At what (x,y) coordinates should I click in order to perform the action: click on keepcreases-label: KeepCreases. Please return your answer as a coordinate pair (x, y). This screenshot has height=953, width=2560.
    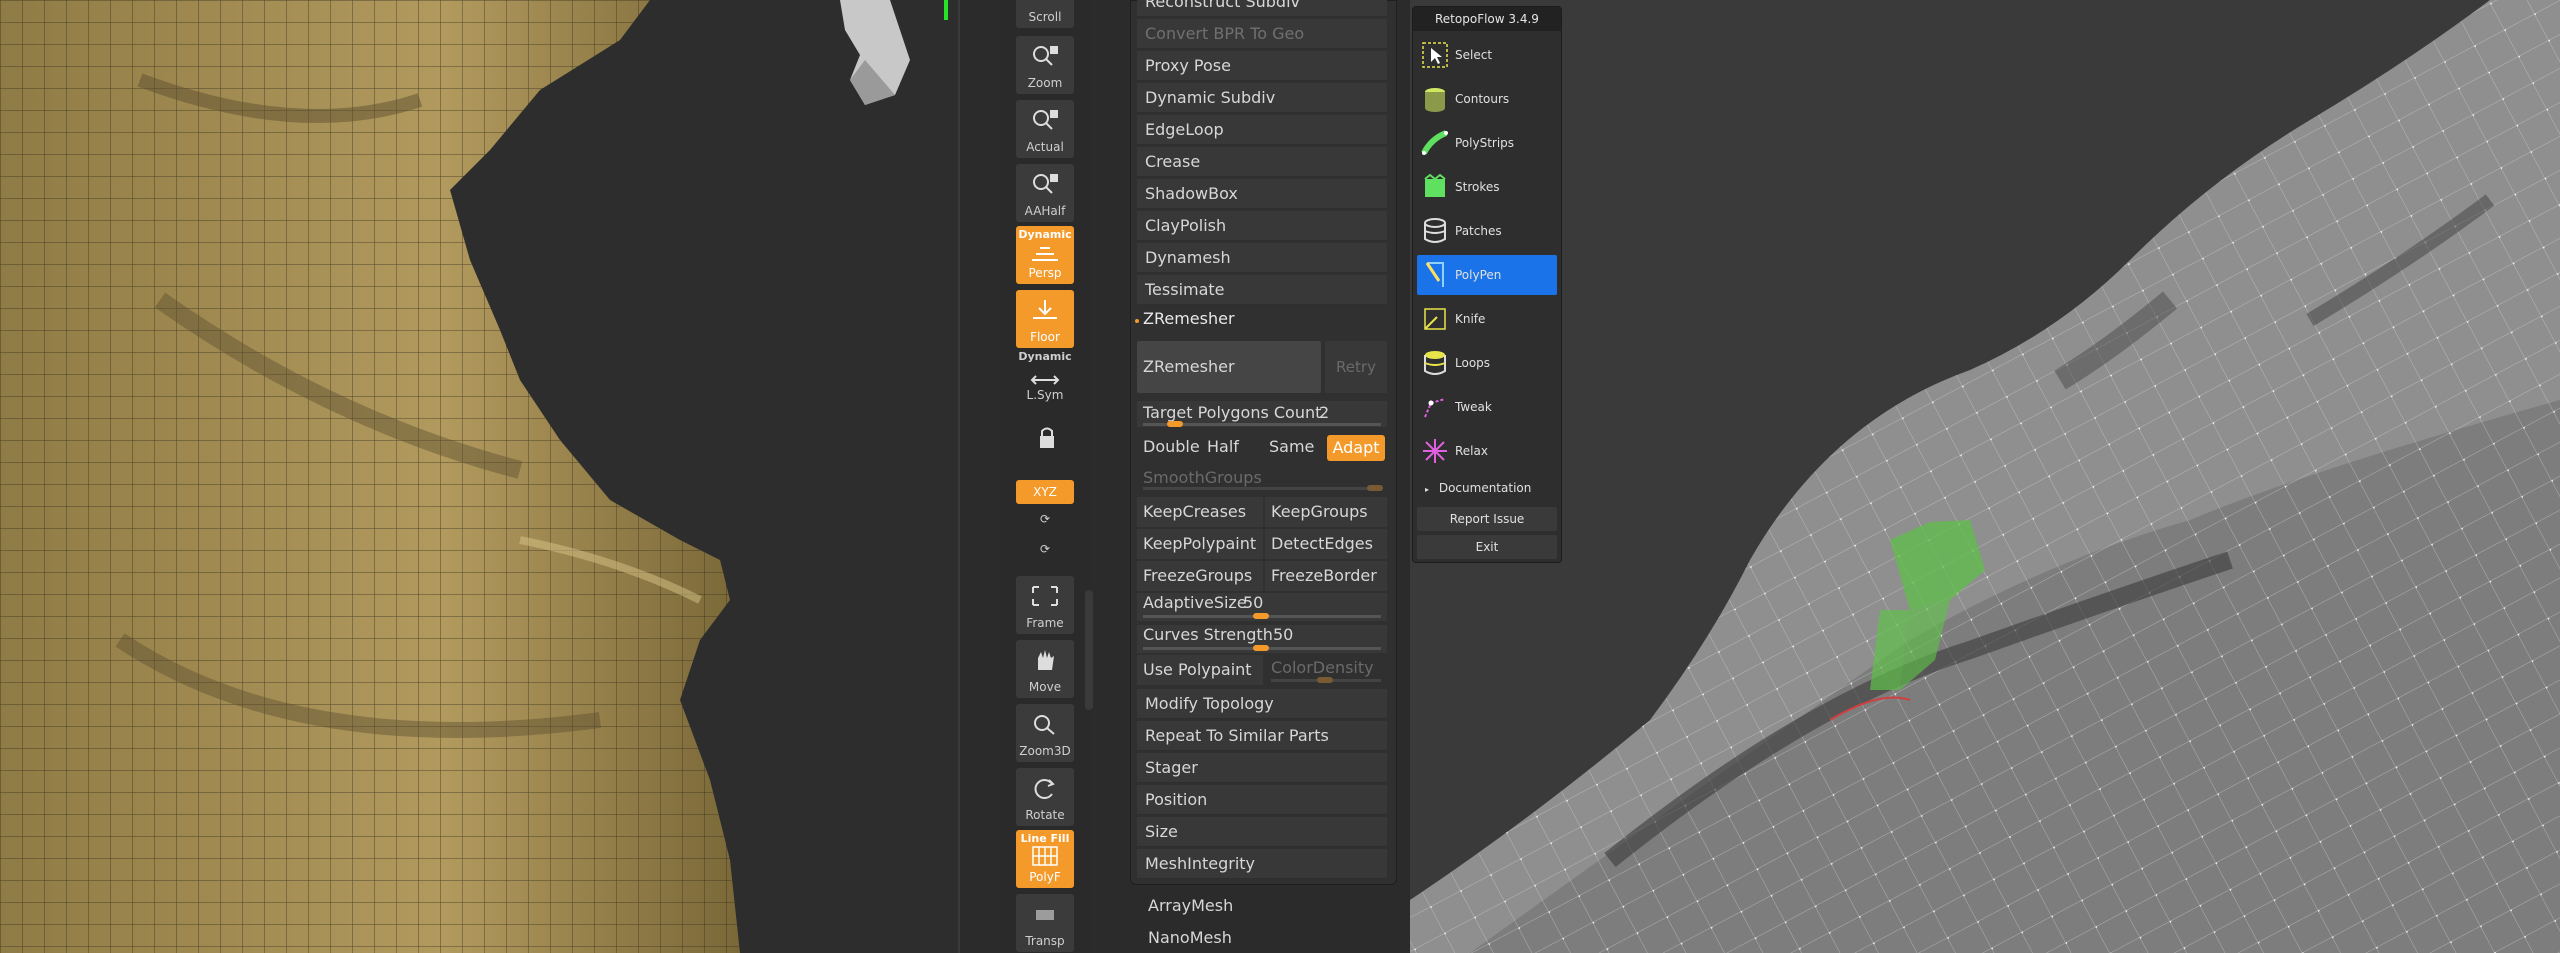
    Looking at the image, I should click on (1195, 511).